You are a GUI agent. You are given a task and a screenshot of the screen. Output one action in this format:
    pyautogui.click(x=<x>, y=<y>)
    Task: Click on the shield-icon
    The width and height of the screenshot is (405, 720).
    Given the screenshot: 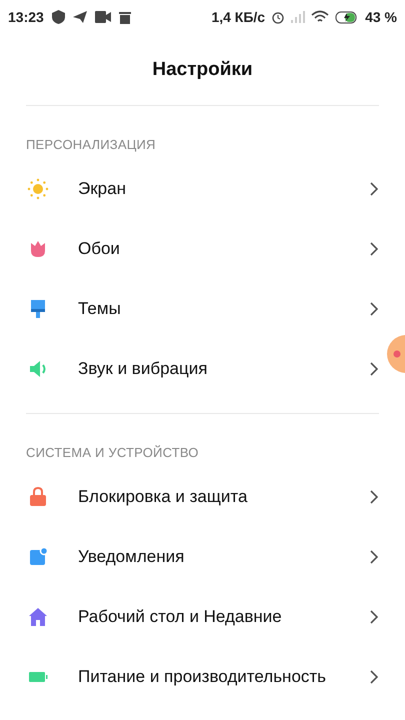 What is the action you would take?
    pyautogui.click(x=58, y=17)
    